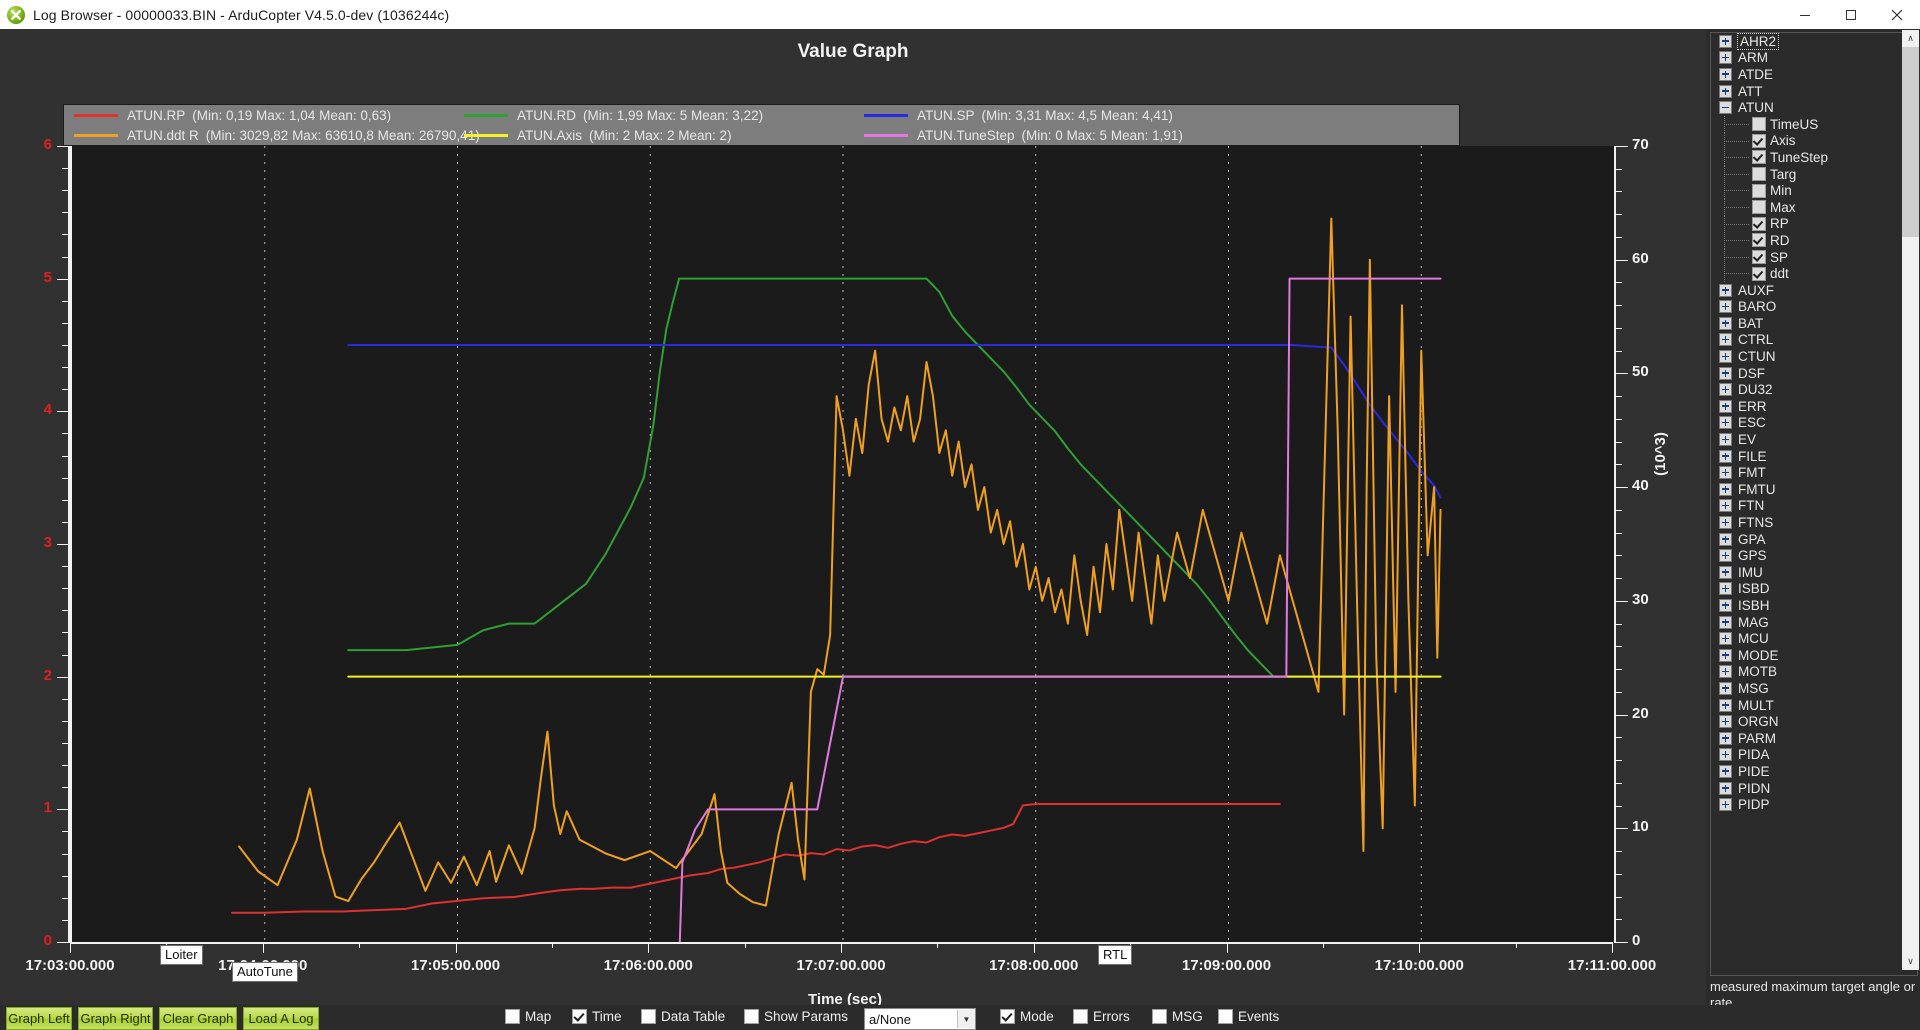 This screenshot has width=1920, height=1030. Describe the element at coordinates (1814, 389) in the screenshot. I see `tree-group-du32: DU32` at that location.